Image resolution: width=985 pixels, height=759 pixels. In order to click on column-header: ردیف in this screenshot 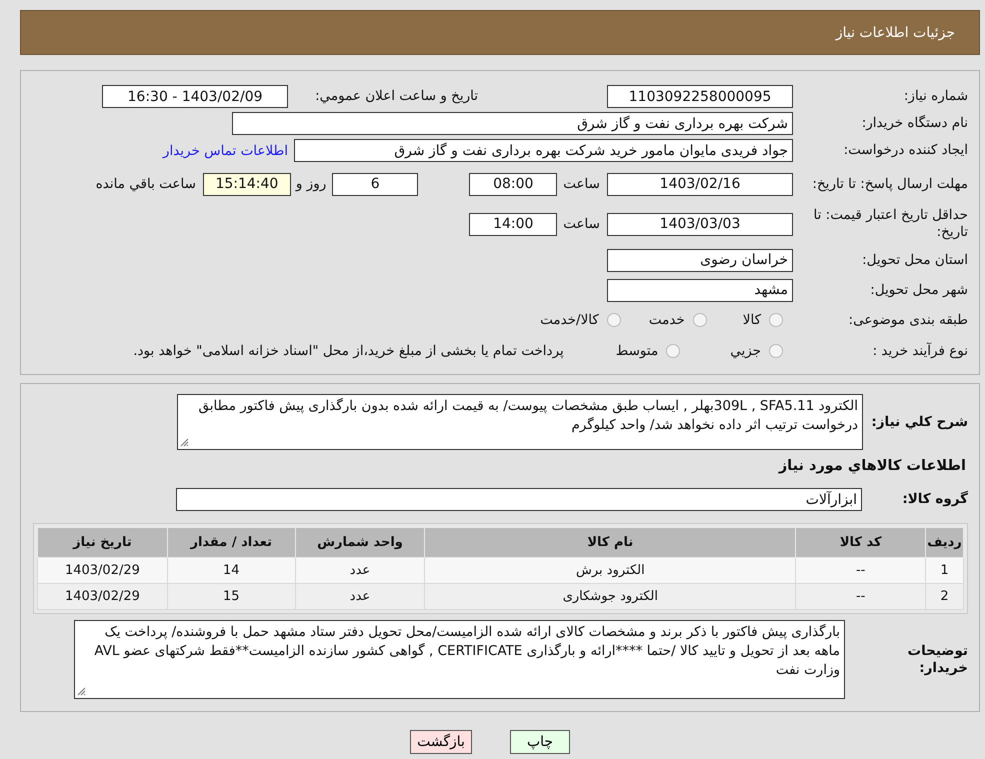, I will do `click(945, 543)`.